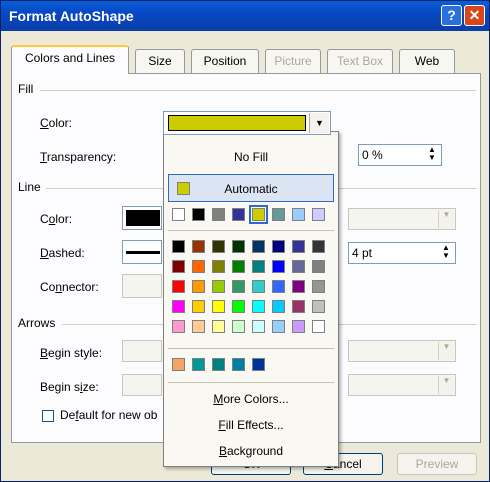 This screenshot has width=490, height=482. Describe the element at coordinates (225, 61) in the screenshot. I see `tab-position: Position` at that location.